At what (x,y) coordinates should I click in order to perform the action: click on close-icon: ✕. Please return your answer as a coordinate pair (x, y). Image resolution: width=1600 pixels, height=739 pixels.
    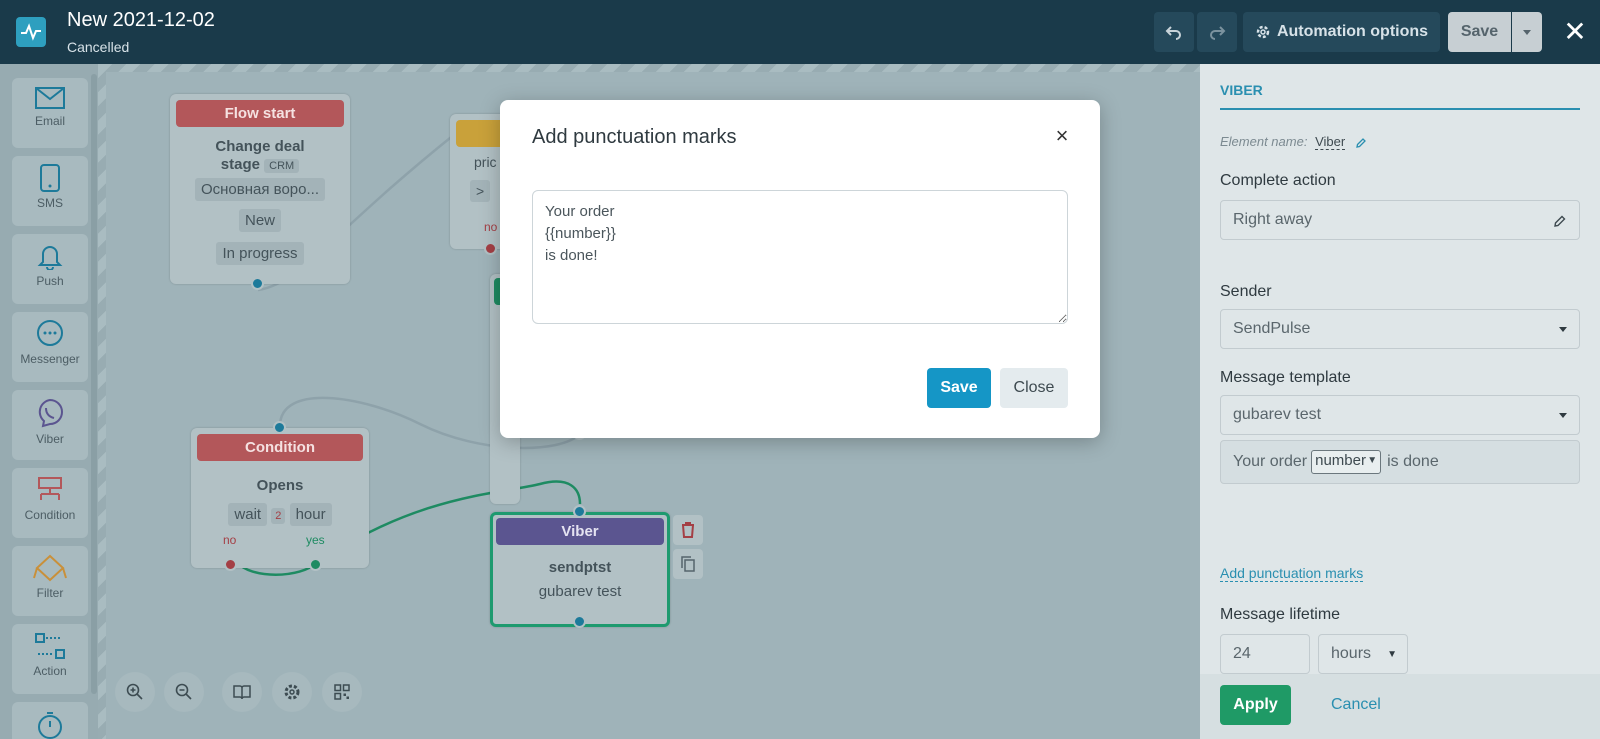
    Looking at the image, I should click on (1575, 32).